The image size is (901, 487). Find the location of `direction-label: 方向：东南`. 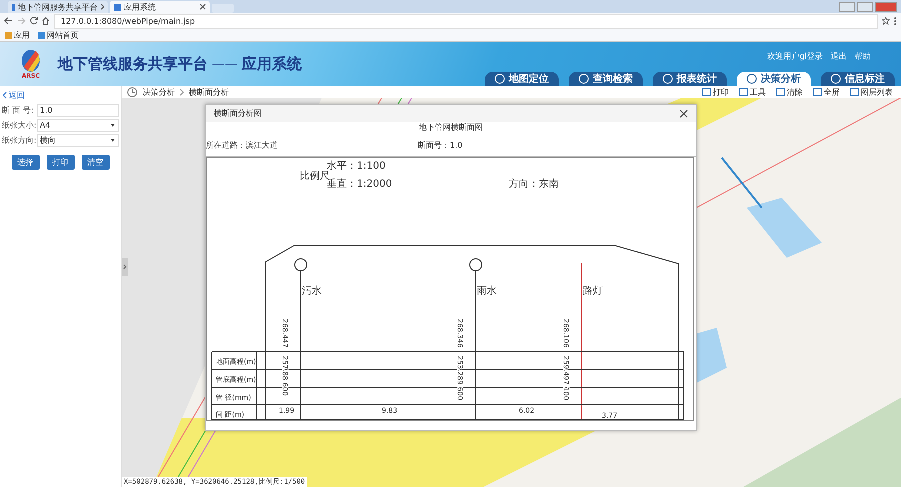

direction-label: 方向：东南 is located at coordinates (534, 184).